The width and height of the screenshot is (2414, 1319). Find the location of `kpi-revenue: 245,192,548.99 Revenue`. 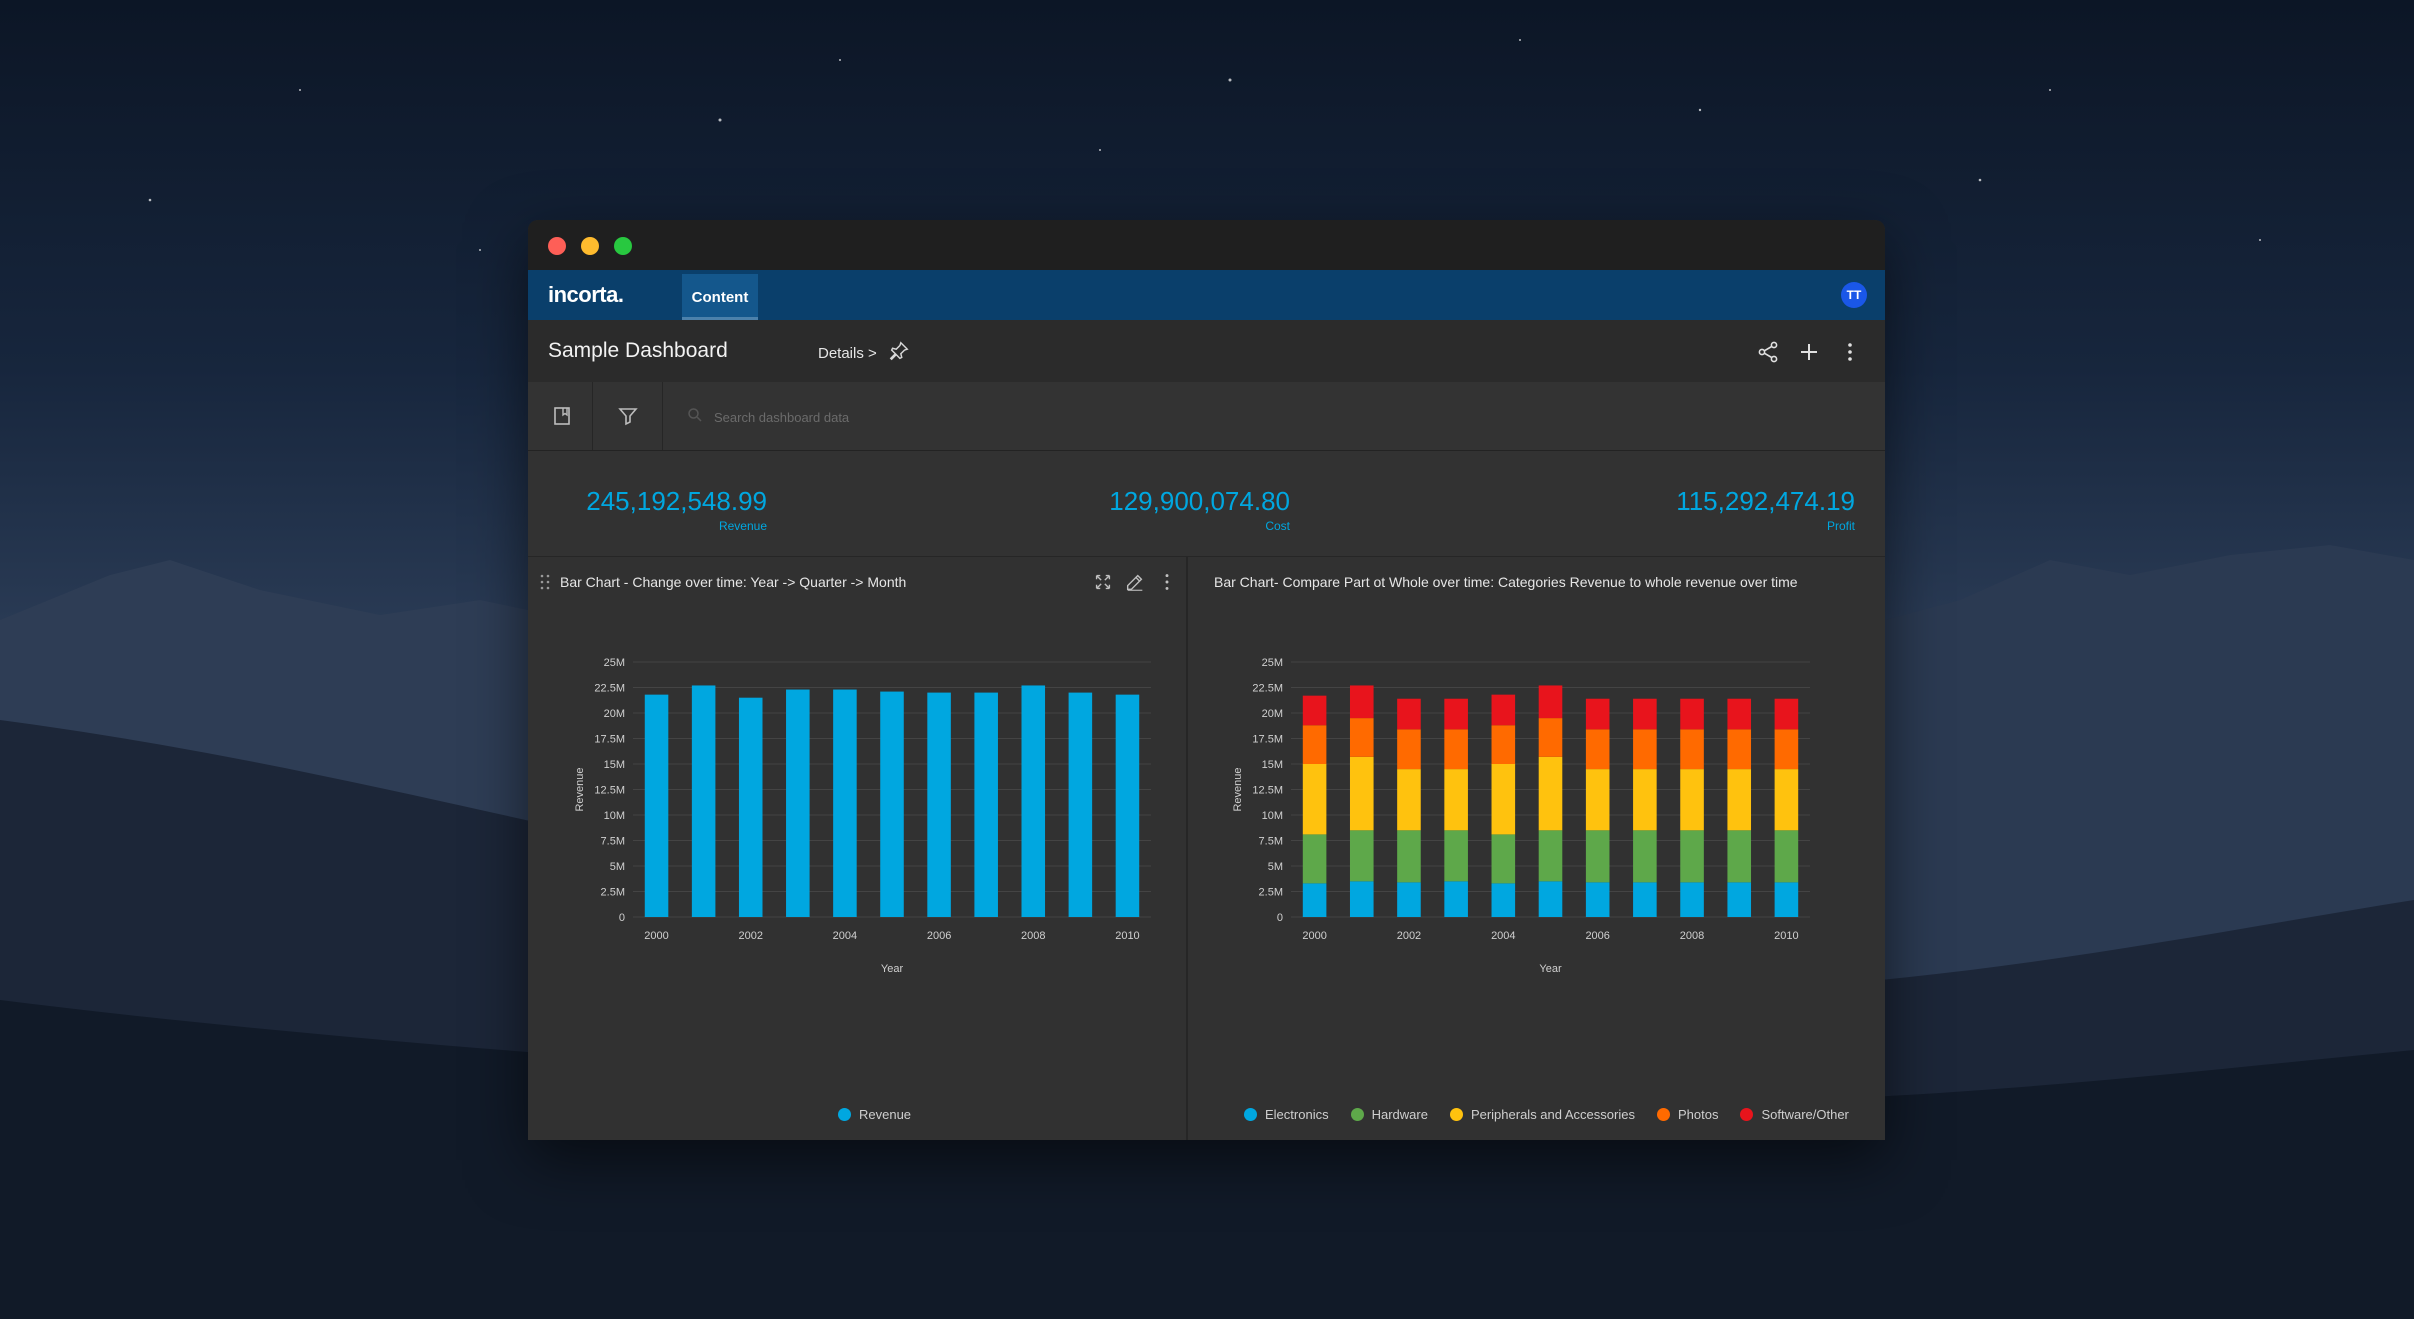

kpi-revenue: 245,192,548.99 Revenue is located at coordinates (676, 509).